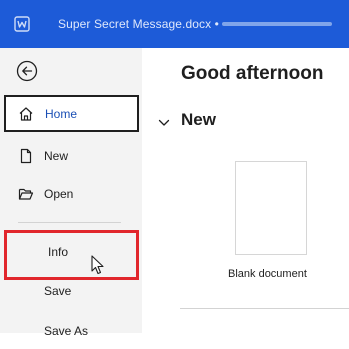 The width and height of the screenshot is (349, 349). What do you see at coordinates (22, 24) in the screenshot?
I see `word-icon` at bounding box center [22, 24].